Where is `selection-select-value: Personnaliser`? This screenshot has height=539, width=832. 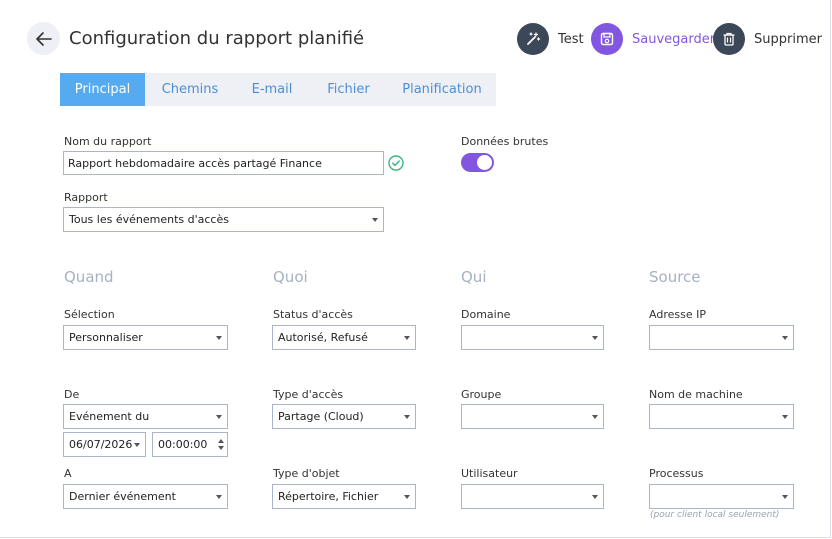 selection-select-value: Personnaliser is located at coordinates (106, 337).